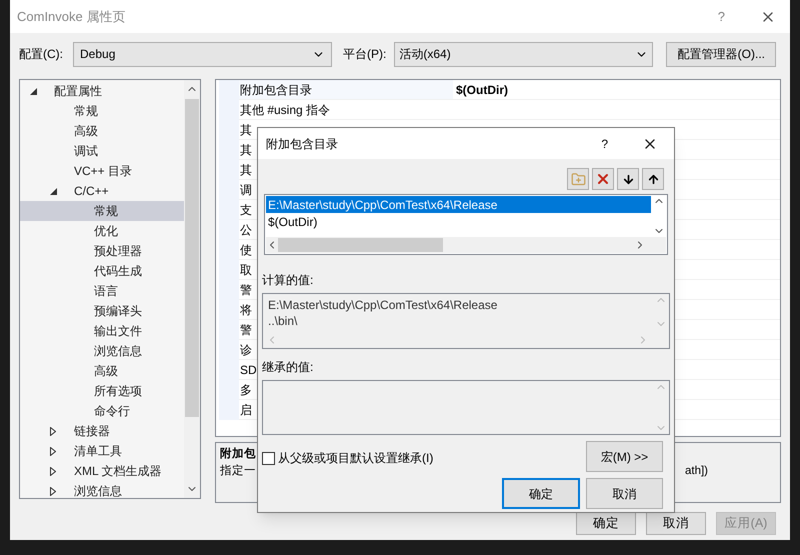 Image resolution: width=800 pixels, height=555 pixels. What do you see at coordinates (102, 251) in the screenshot?
I see `tree-item: 预处理器` at bounding box center [102, 251].